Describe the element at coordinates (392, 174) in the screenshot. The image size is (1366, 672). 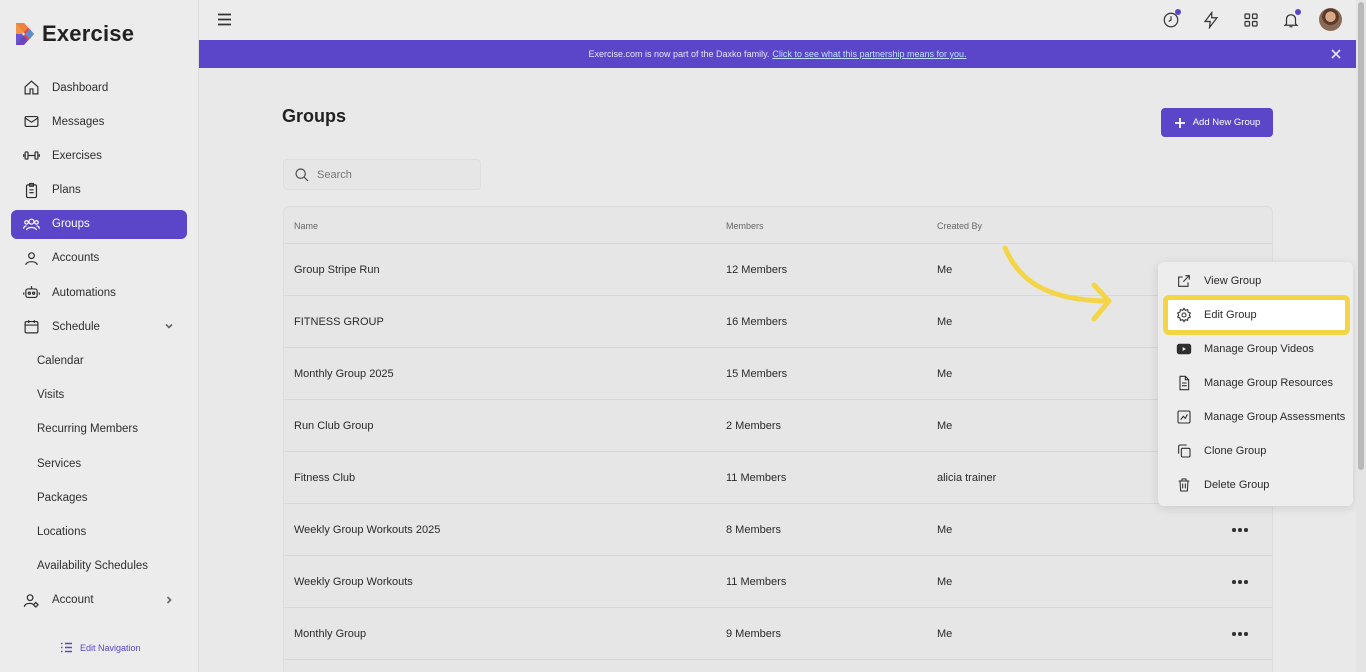
I see `search-input` at that location.